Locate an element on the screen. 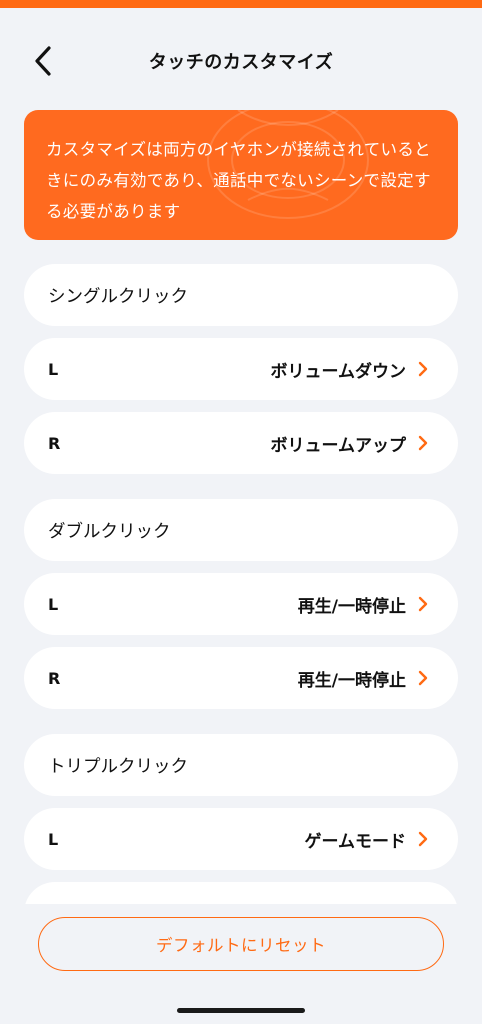  section-title: トリプルクリック is located at coordinates (118, 766).